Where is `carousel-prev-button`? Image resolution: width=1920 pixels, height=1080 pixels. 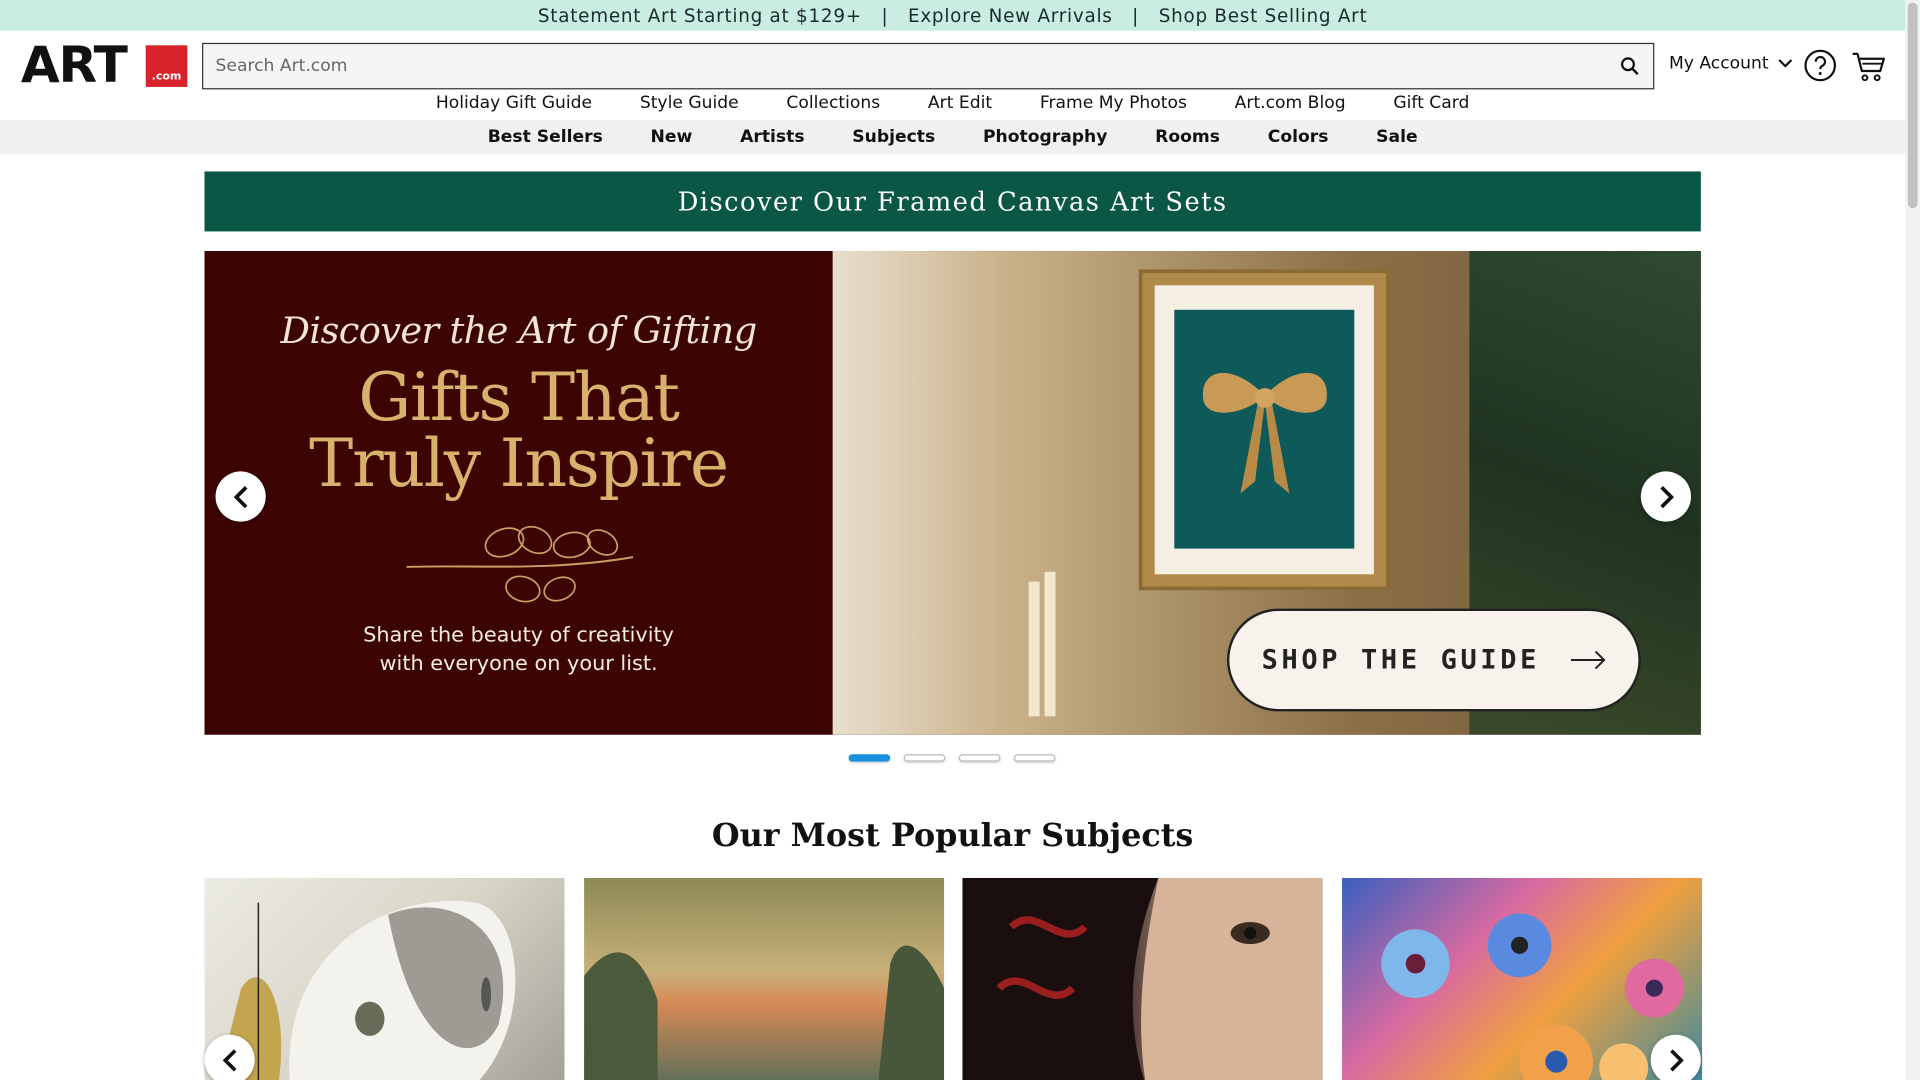
carousel-prev-button is located at coordinates (240, 496).